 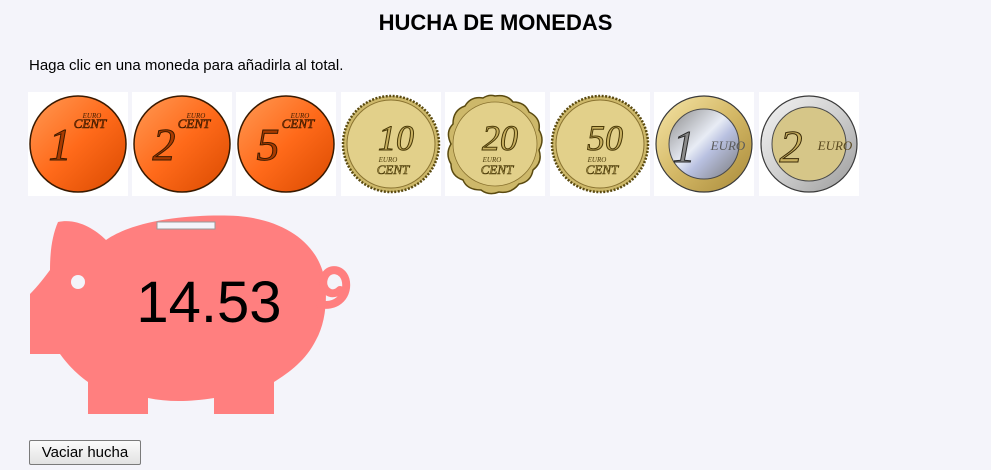 What do you see at coordinates (78, 282) in the screenshot?
I see `piggy-eye` at bounding box center [78, 282].